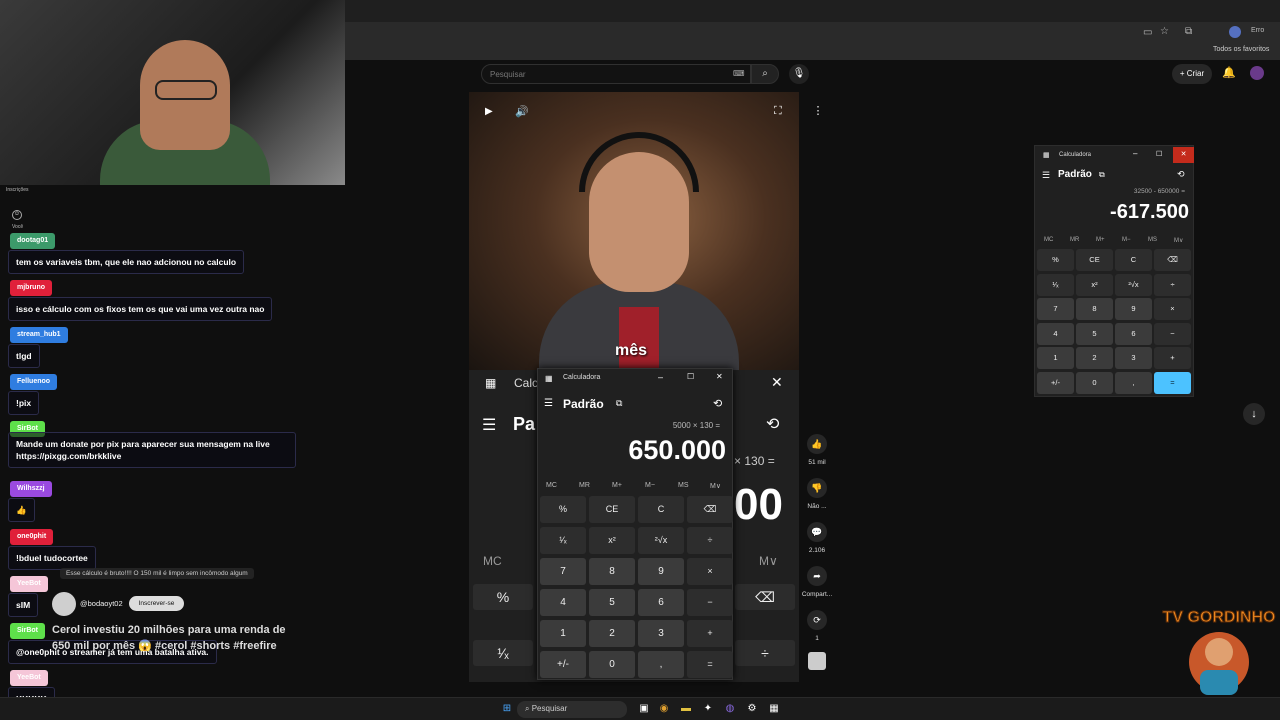 The height and width of the screenshot is (720, 1280). What do you see at coordinates (1235, 32) in the screenshot?
I see `profile-avatar` at bounding box center [1235, 32].